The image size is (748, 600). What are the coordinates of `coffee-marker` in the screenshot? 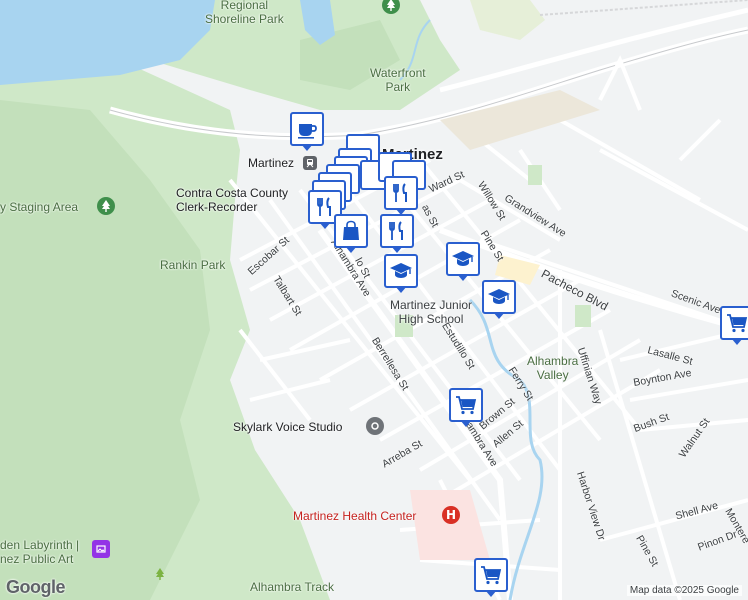 It's located at (307, 131).